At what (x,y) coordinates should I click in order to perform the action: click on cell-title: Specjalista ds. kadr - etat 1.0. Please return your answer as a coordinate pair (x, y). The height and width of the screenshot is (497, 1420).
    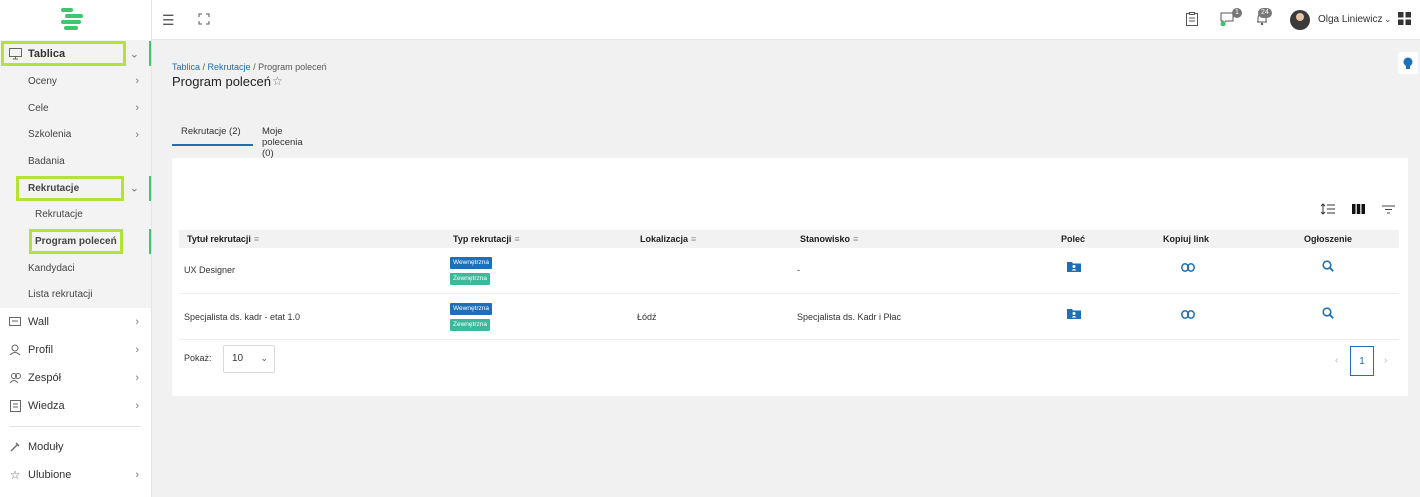
    Looking at the image, I should click on (242, 317).